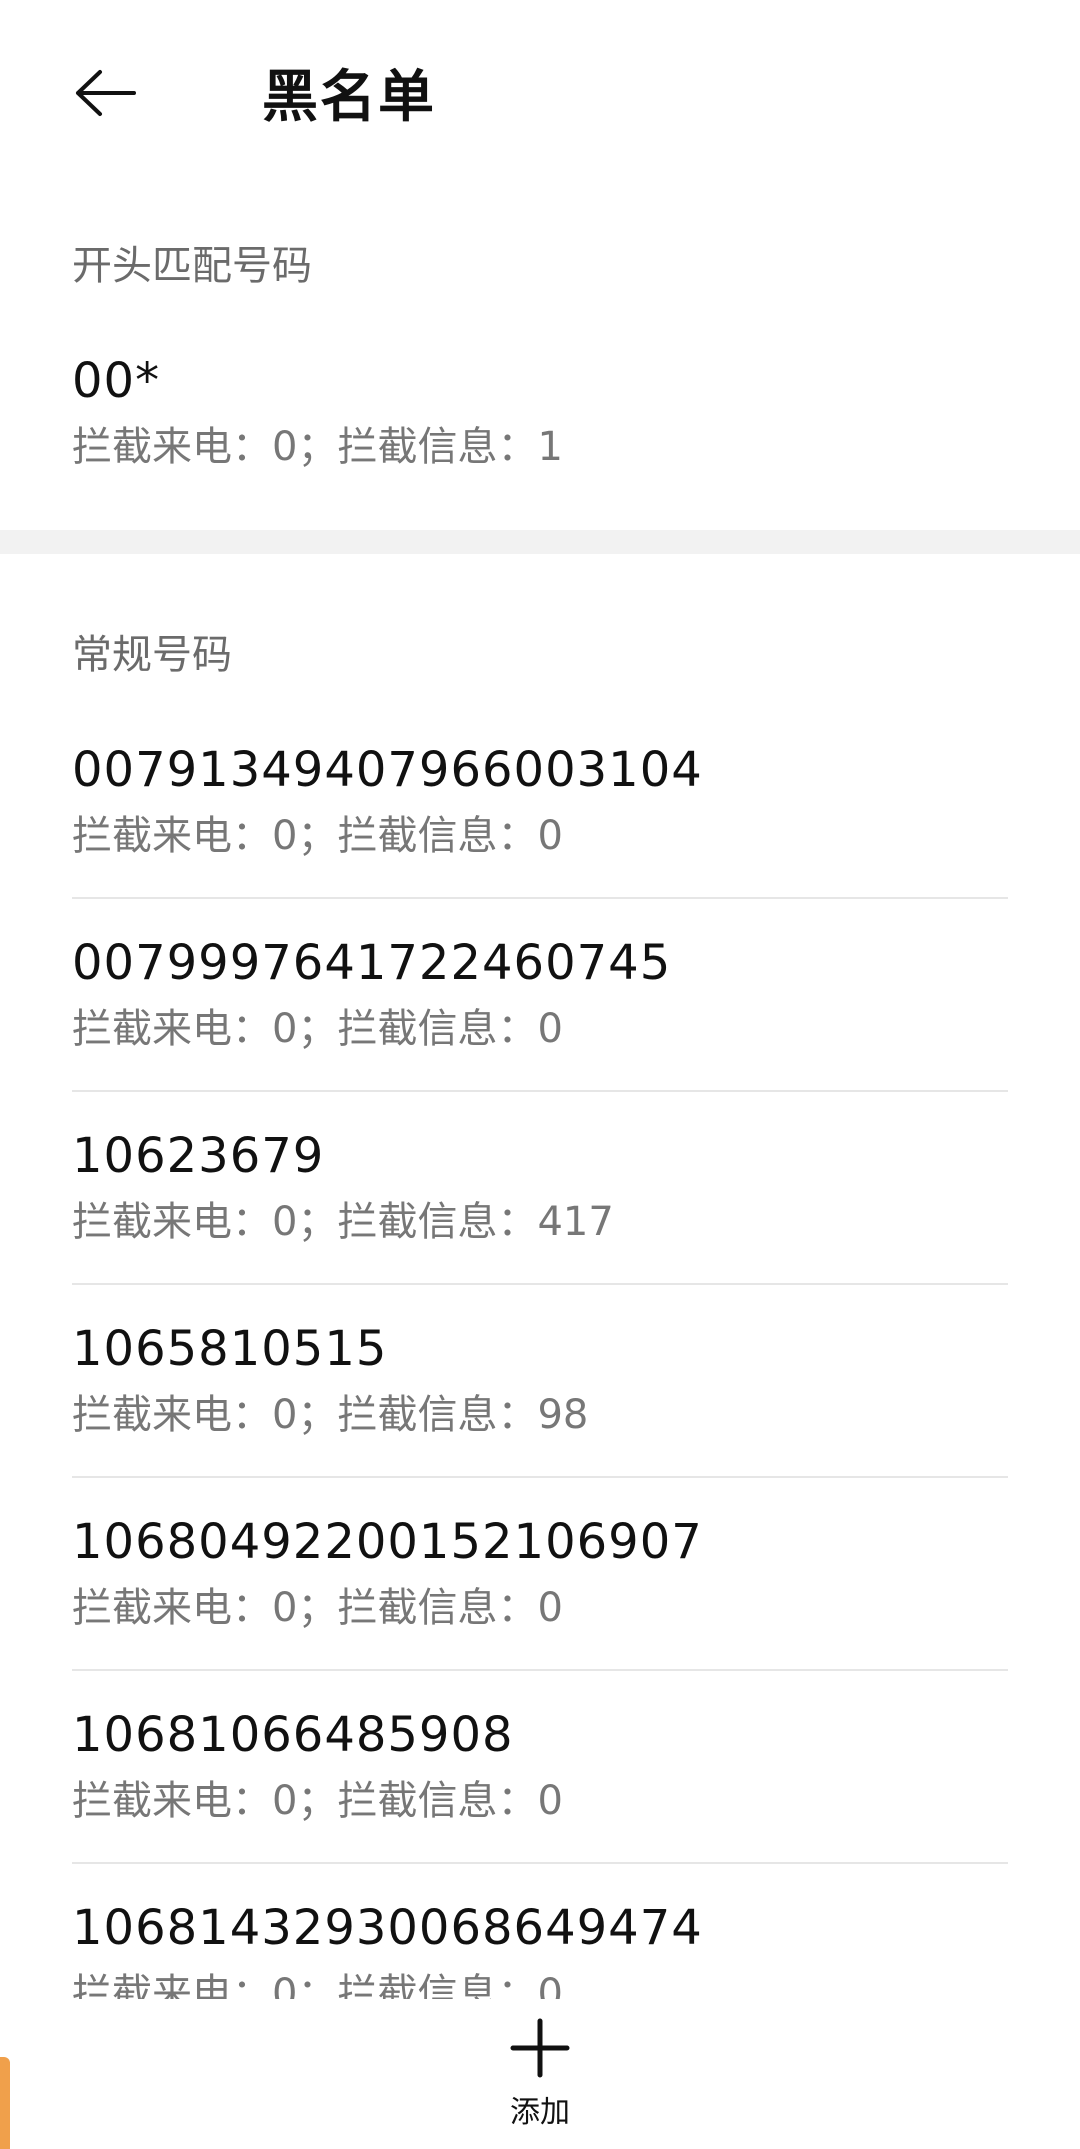 The width and height of the screenshot is (1080, 2149). I want to click on list-item-number: 00*, so click(116, 380).